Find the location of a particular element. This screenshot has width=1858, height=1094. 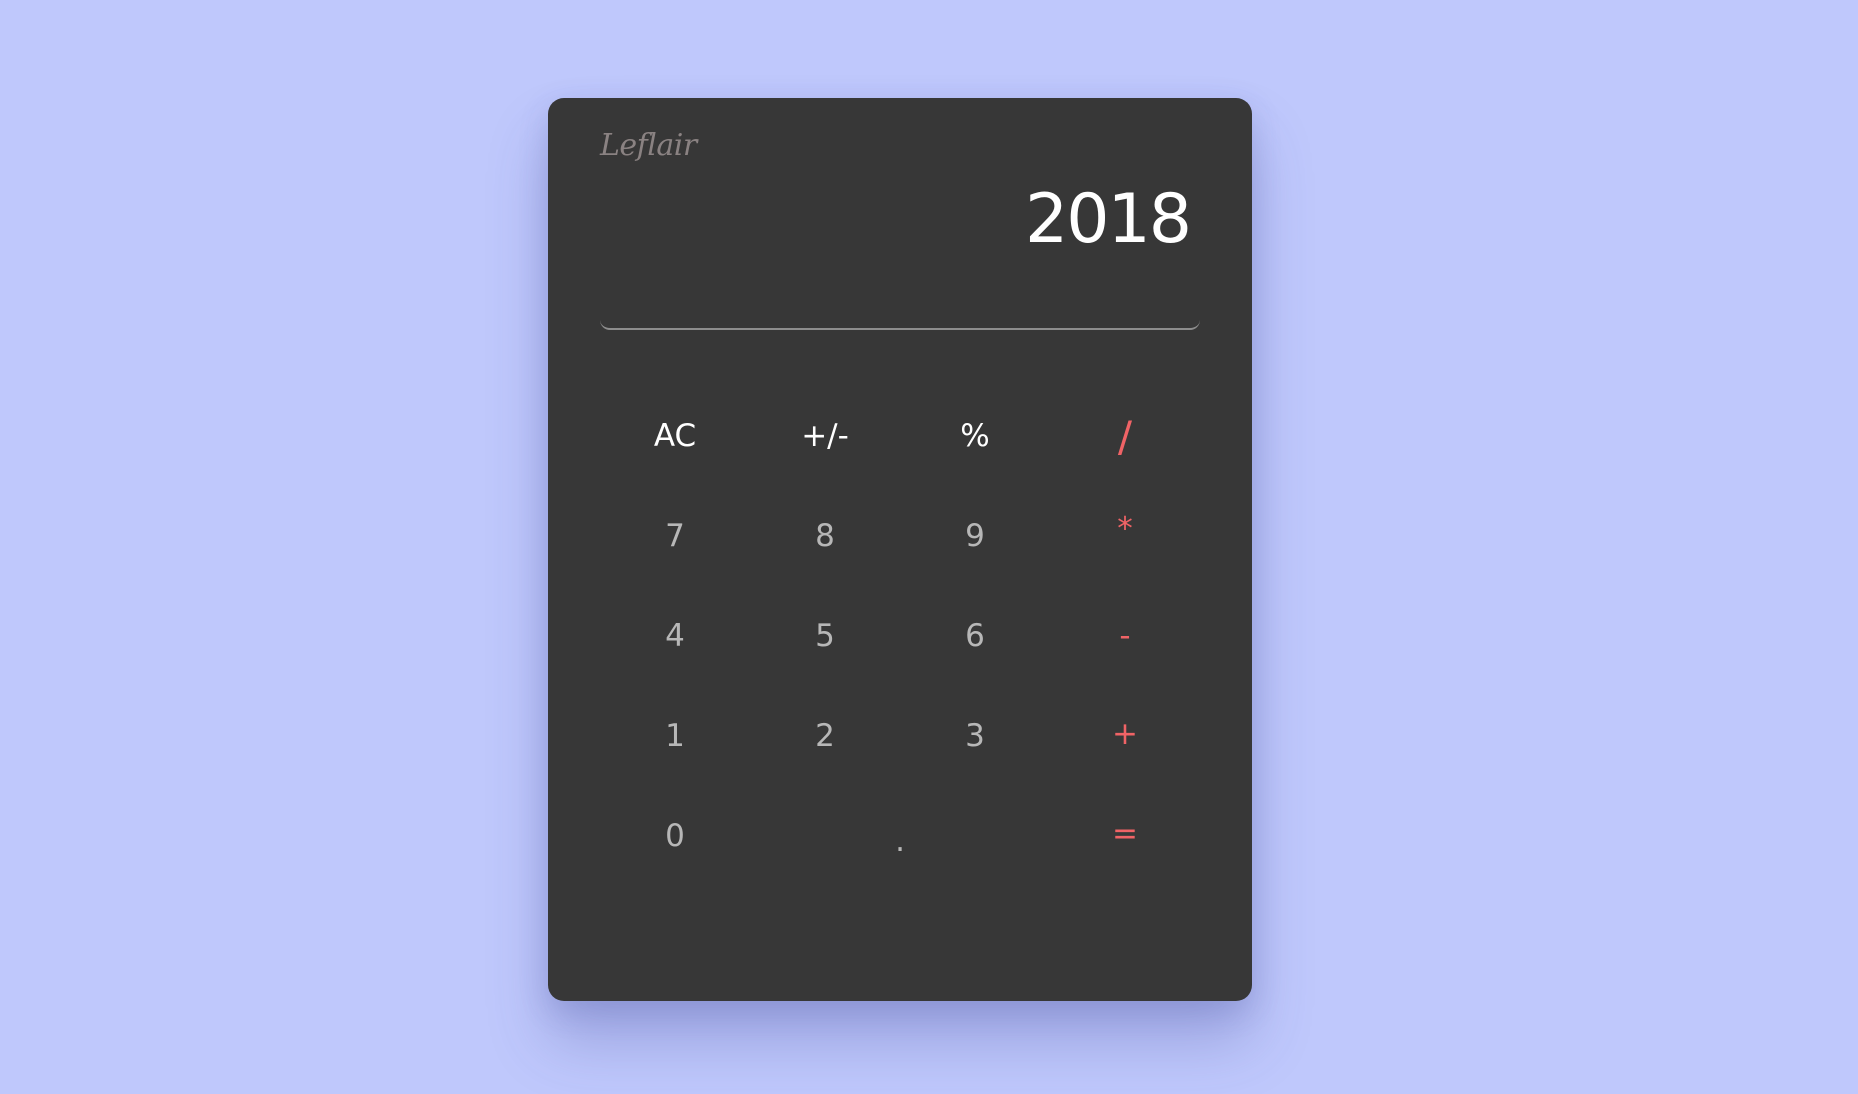

digit-1-button: 1 is located at coordinates (675, 736).